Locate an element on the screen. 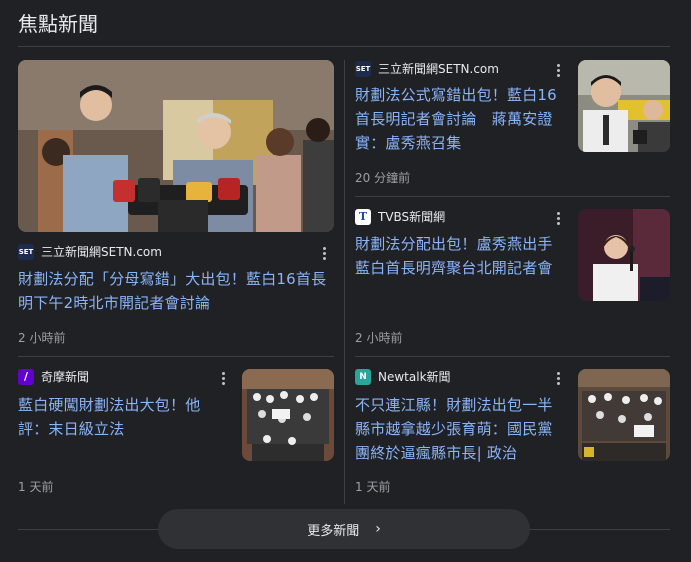 This screenshot has height=562, width=691. tvbs-logo-icon: T is located at coordinates (363, 216).